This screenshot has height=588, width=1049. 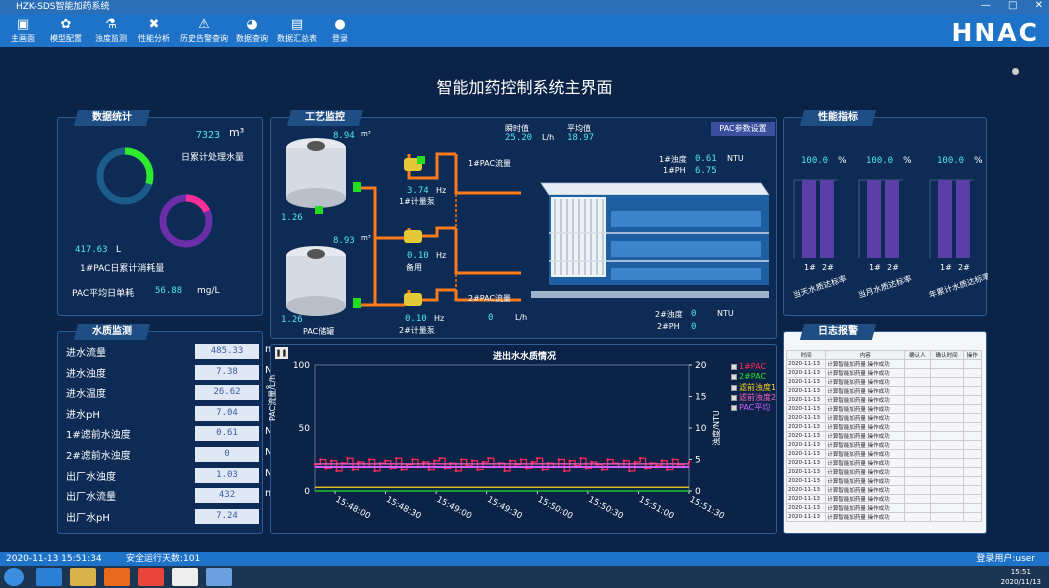 I want to click on performance-bar, so click(x=963, y=219).